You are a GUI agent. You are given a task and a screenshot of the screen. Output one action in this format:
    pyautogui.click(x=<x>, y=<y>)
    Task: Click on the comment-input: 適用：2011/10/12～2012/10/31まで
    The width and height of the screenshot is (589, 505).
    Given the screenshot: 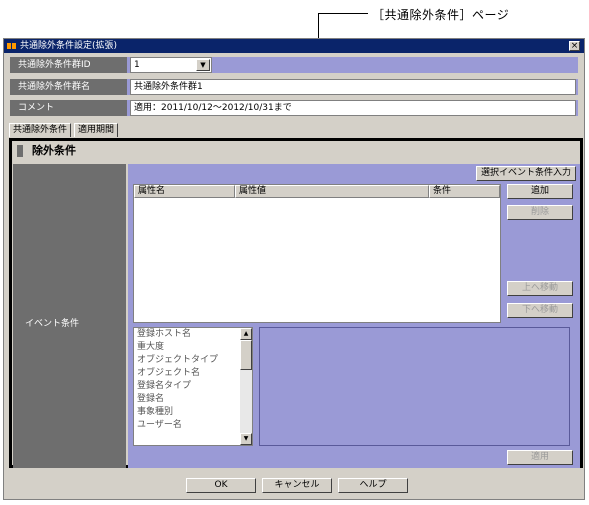 What is the action you would take?
    pyautogui.click(x=353, y=108)
    